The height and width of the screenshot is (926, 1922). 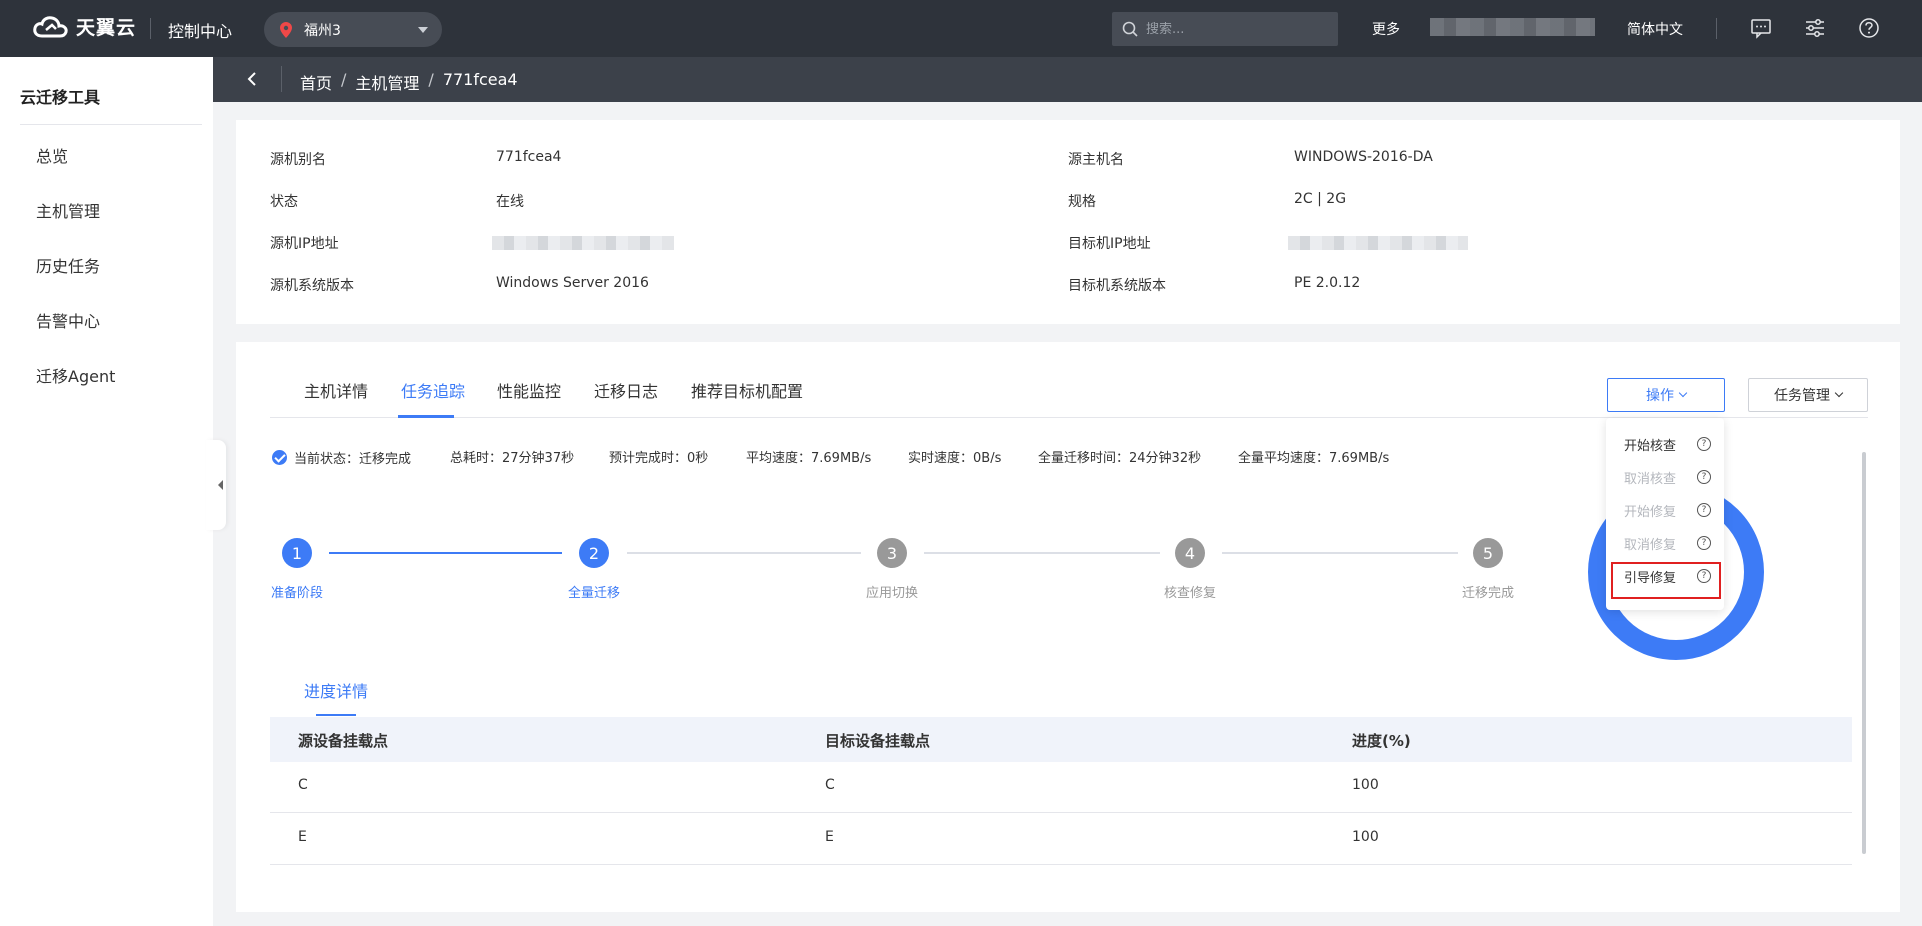 I want to click on breadcrumb-home: 首页, so click(x=316, y=82).